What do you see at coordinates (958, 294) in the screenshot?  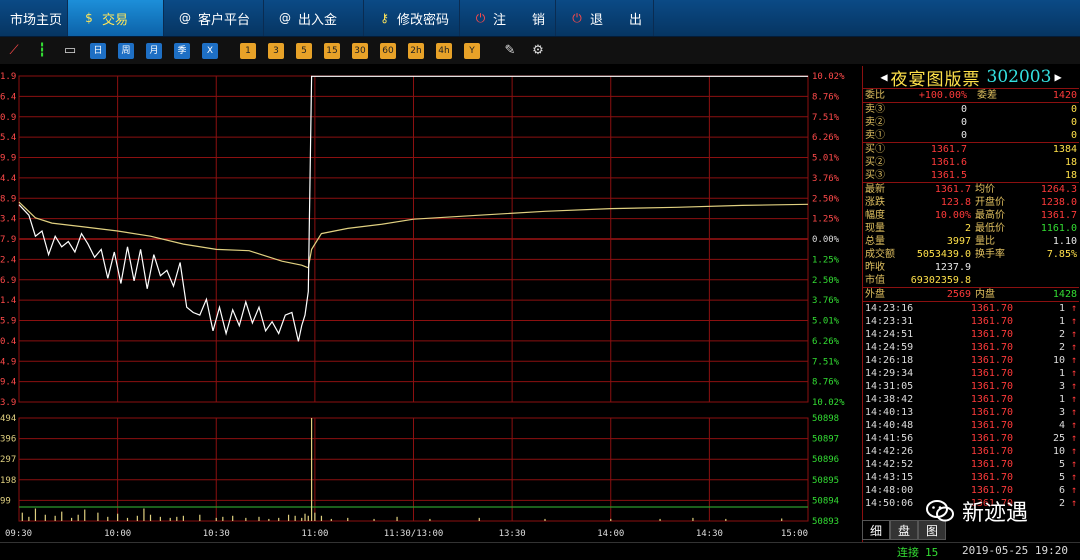 I see `outer-value: 2569` at bounding box center [958, 294].